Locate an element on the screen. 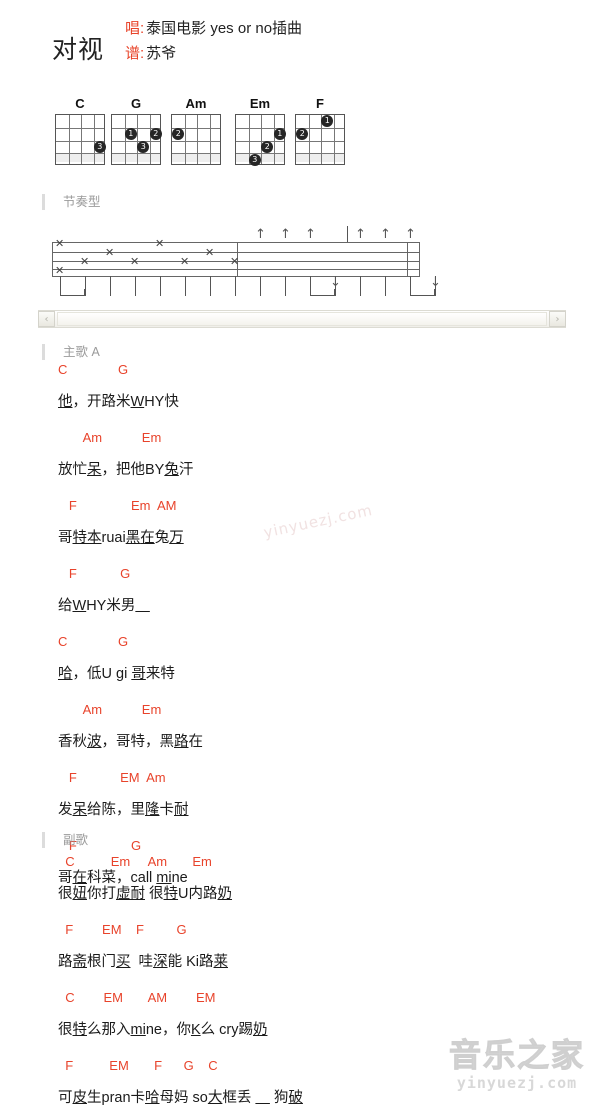 This screenshot has width=602, height=1110. horizontal-scrollbar: ‹ › is located at coordinates (302, 319).